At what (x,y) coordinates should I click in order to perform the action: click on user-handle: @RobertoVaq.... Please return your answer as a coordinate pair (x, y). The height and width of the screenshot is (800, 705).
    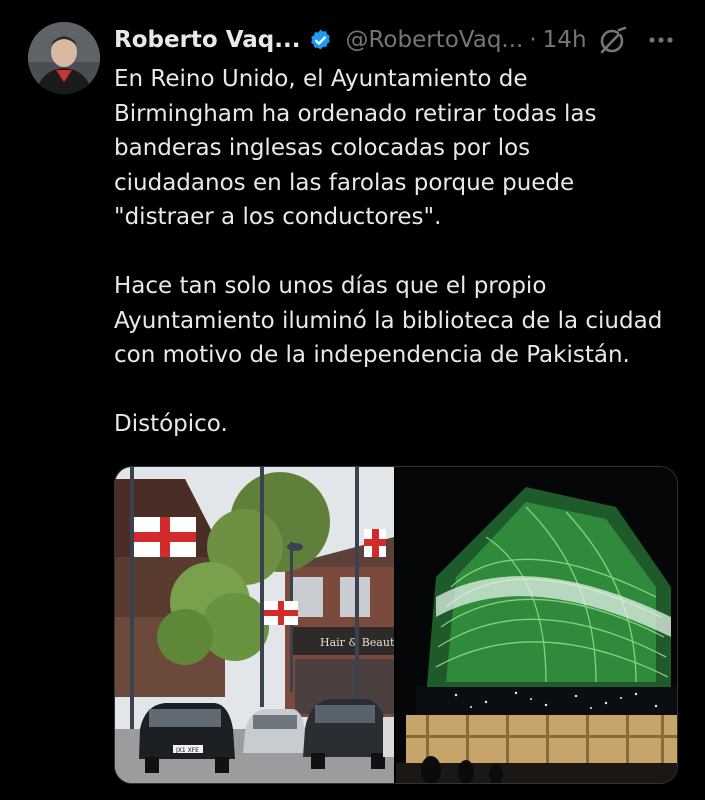
    Looking at the image, I should click on (434, 40).